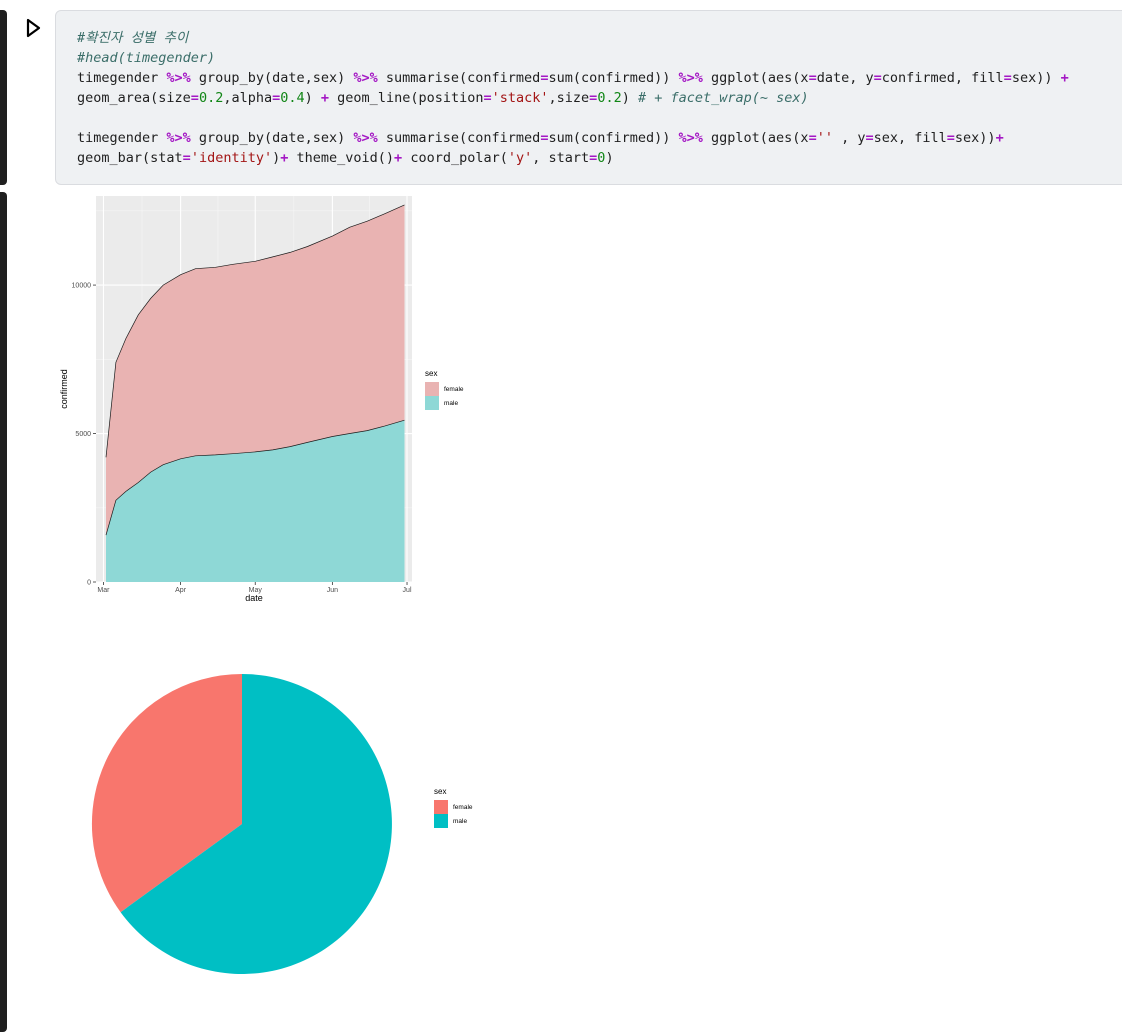  I want to click on code-line: #확진자 성별 추이, so click(133, 38).